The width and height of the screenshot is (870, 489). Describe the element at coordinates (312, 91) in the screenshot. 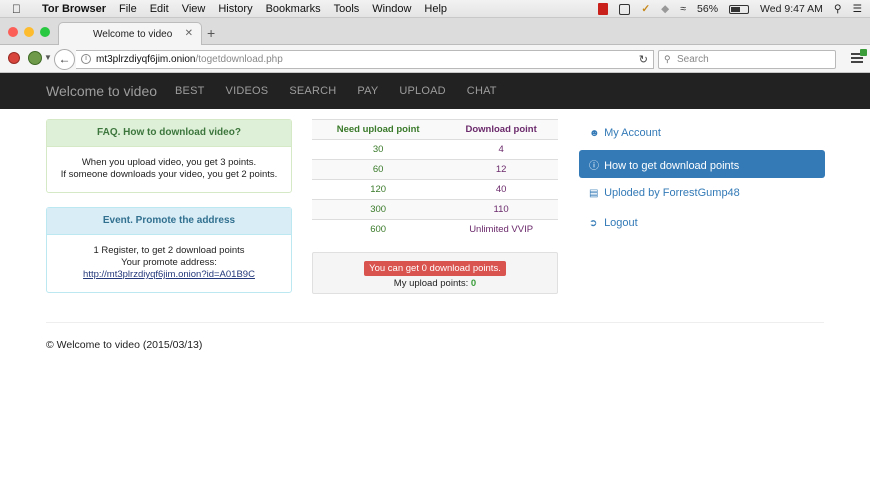

I see `nav-search: SEARCH` at that location.